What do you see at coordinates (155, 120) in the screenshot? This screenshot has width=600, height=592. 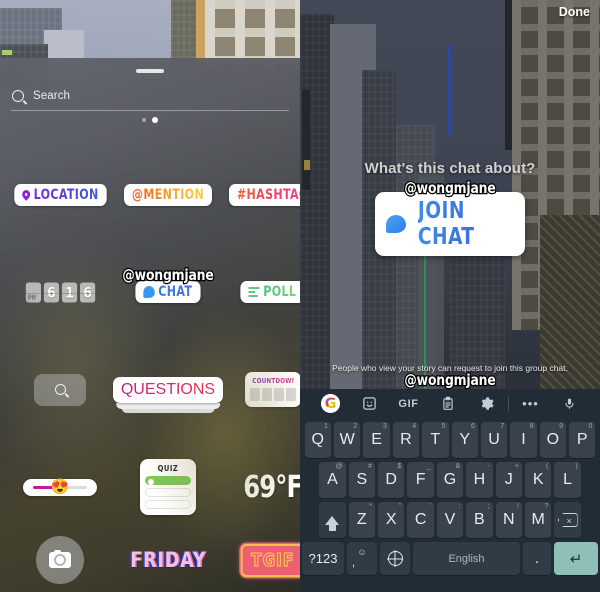 I see `page-dot-active` at bounding box center [155, 120].